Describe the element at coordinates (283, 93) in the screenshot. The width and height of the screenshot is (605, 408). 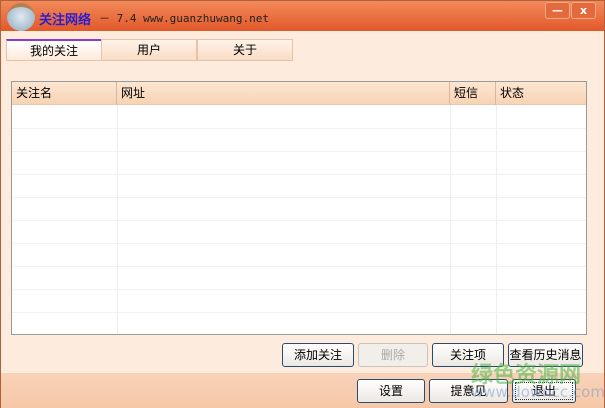
I see `column-header-url: 网址` at that location.